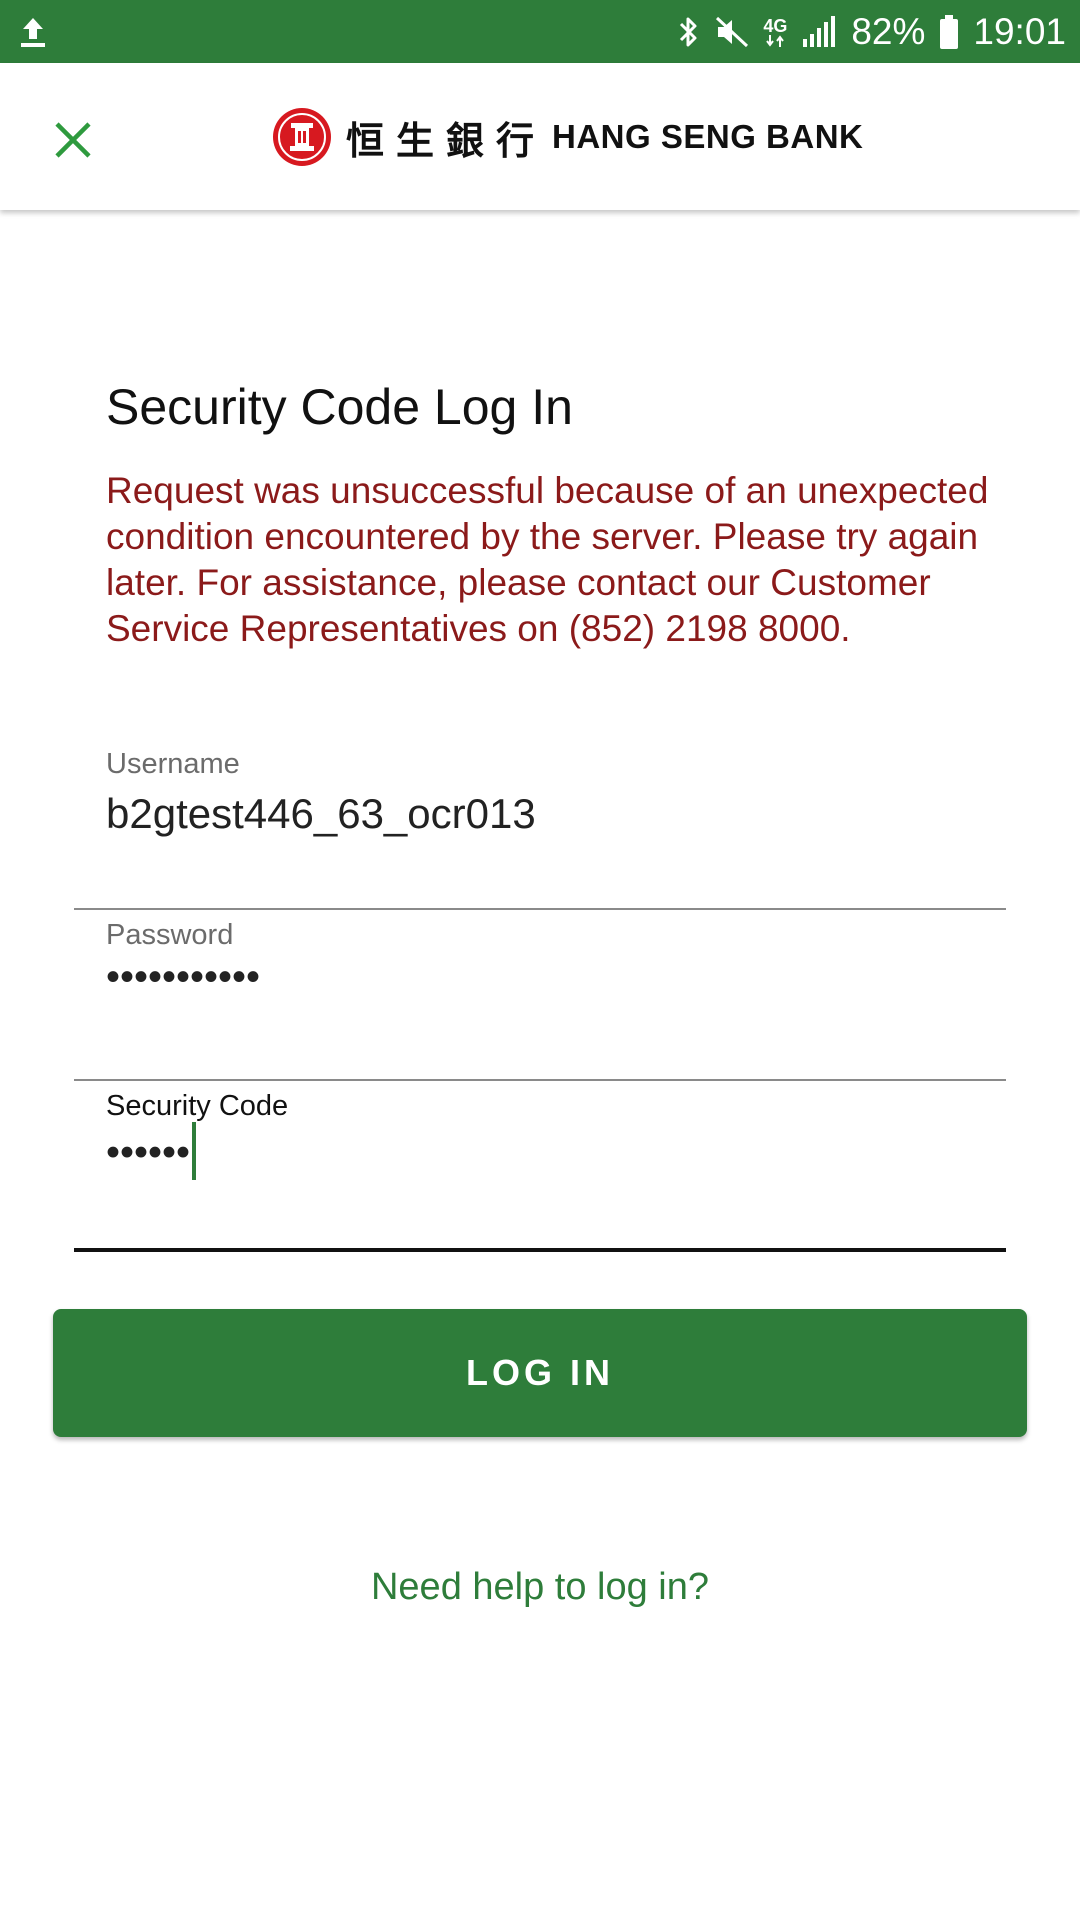 The width and height of the screenshot is (1080, 1920). I want to click on close-icon, so click(73, 140).